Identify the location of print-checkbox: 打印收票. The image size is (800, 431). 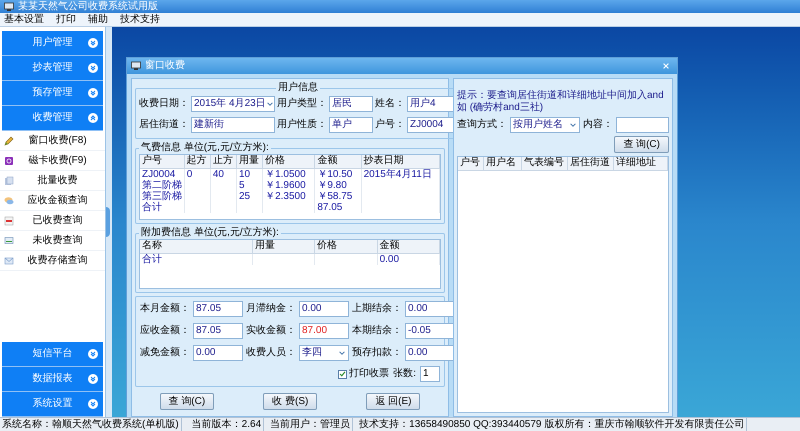
(364, 374).